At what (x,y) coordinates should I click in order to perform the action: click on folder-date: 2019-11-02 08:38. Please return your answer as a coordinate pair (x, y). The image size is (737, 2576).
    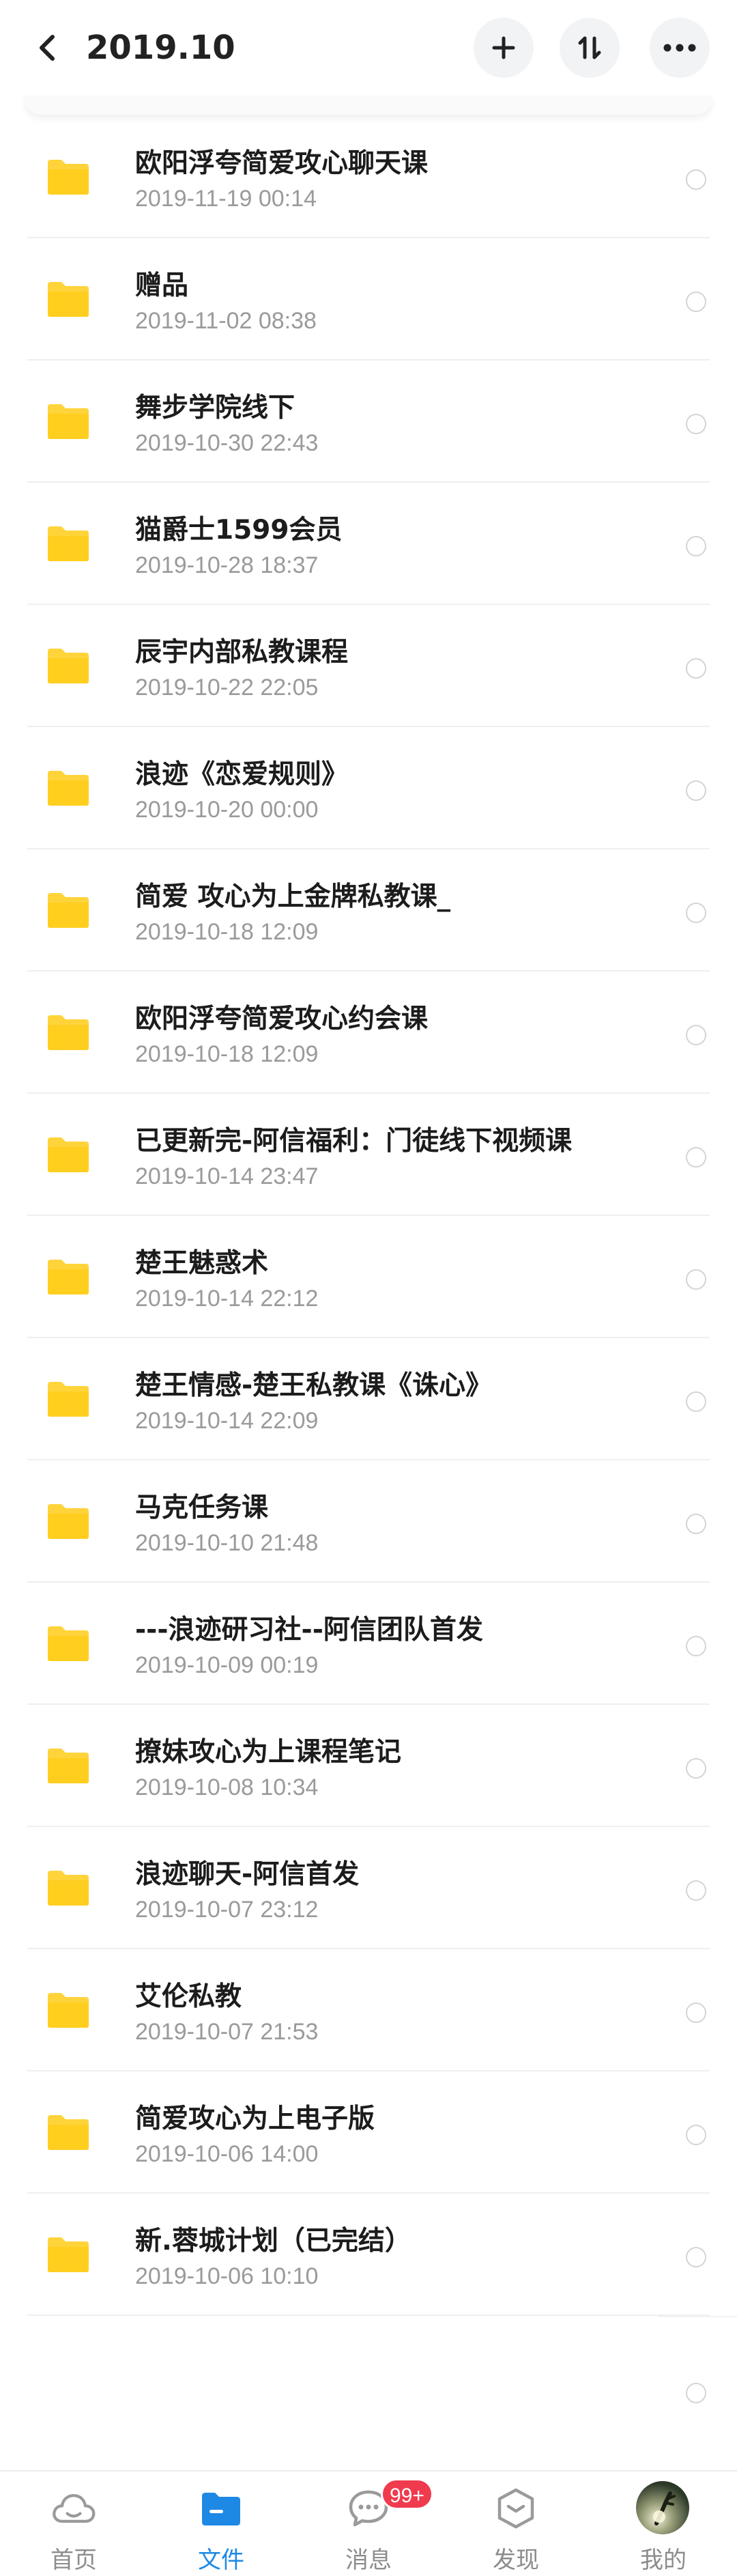
    Looking at the image, I should click on (226, 321).